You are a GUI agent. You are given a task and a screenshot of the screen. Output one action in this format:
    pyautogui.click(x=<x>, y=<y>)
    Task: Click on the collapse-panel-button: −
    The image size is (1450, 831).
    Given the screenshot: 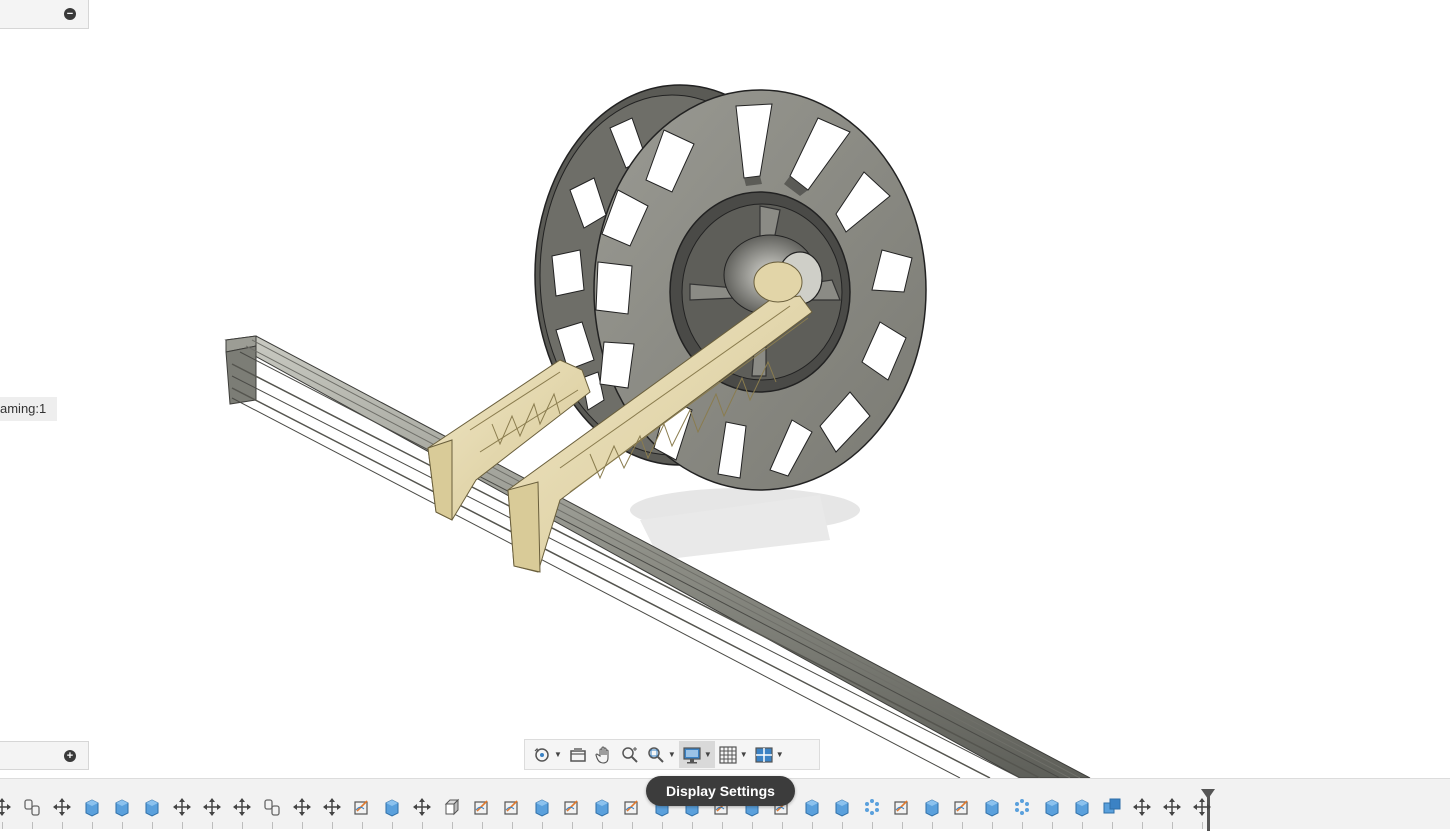 What is the action you would take?
    pyautogui.click(x=70, y=14)
    